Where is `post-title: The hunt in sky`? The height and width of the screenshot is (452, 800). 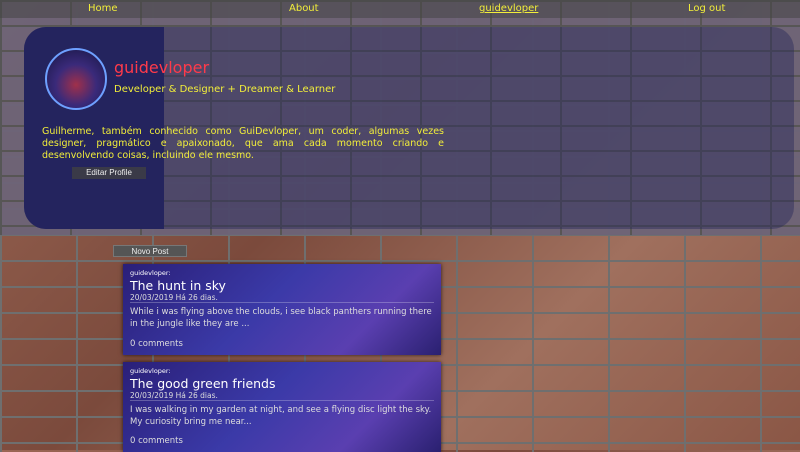 post-title: The hunt in sky is located at coordinates (178, 285).